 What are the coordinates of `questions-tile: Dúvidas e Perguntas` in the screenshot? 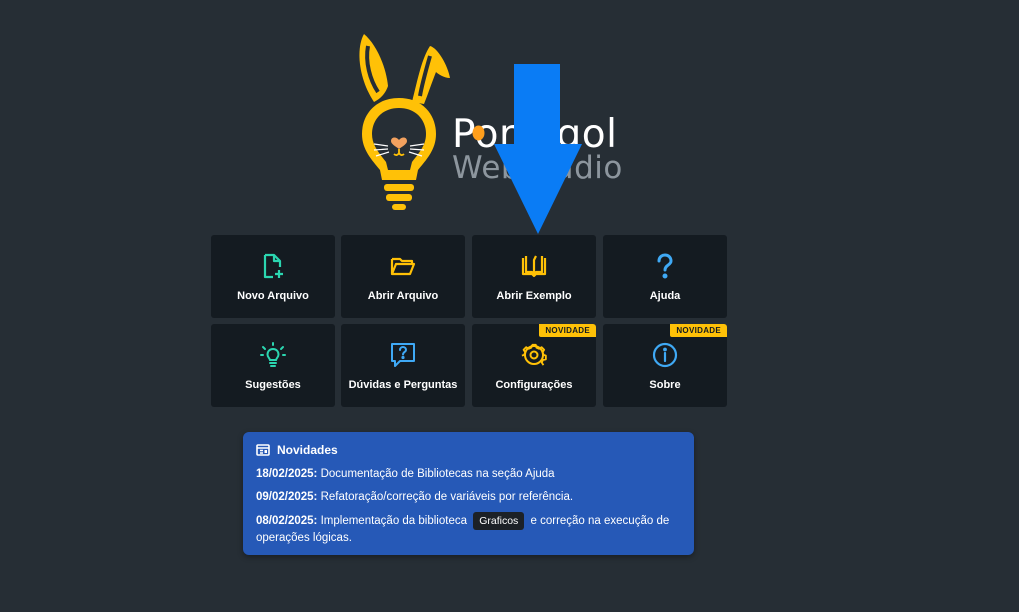 It's located at (403, 365).